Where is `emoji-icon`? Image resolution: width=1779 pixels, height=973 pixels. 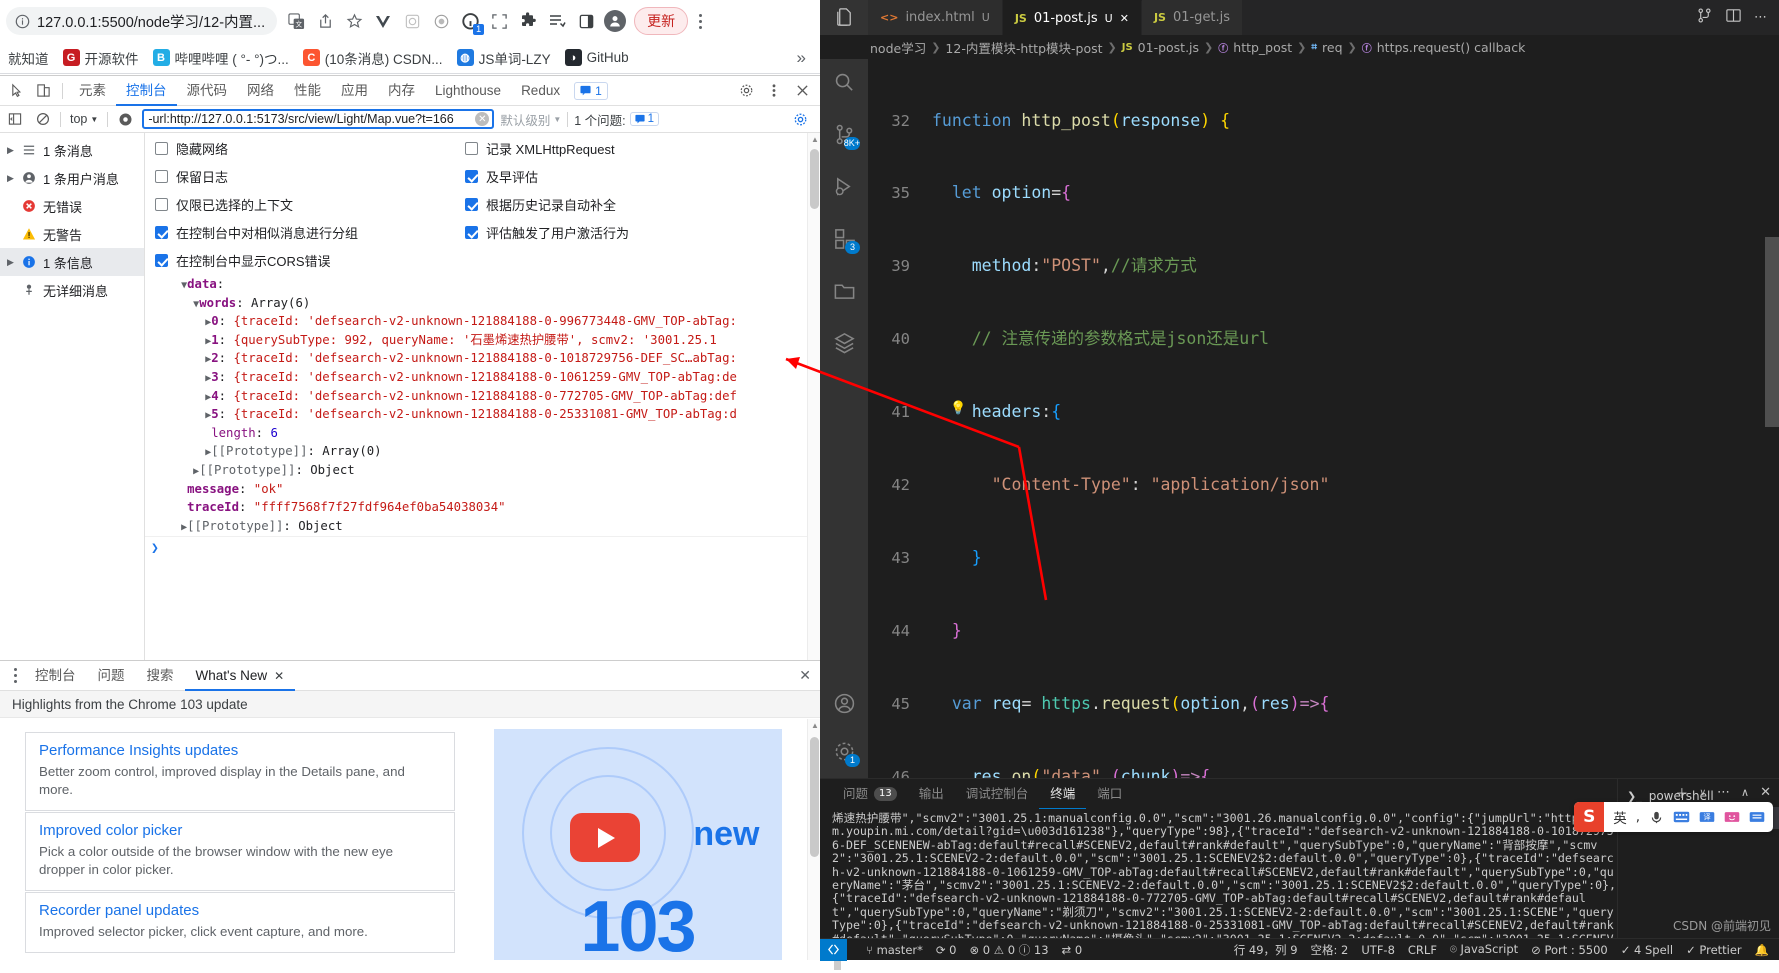 emoji-icon is located at coordinates (1732, 817).